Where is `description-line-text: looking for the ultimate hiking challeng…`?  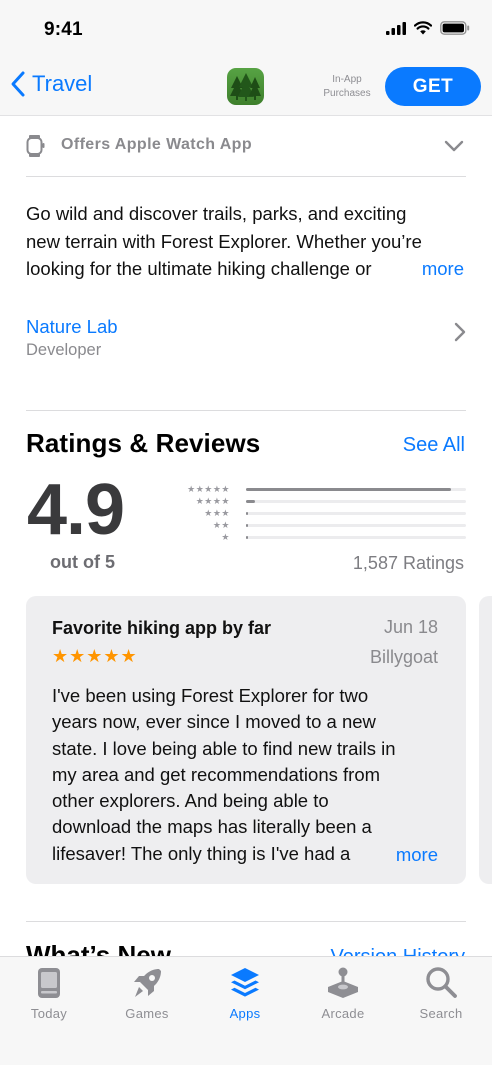
description-line-text: looking for the ultimate hiking challeng… is located at coordinates (199, 268).